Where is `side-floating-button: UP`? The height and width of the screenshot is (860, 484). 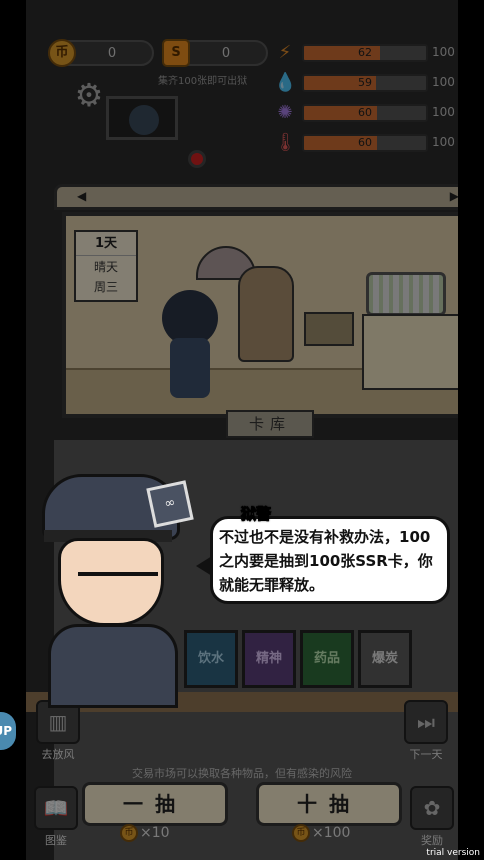 side-floating-button: UP is located at coordinates (8, 731).